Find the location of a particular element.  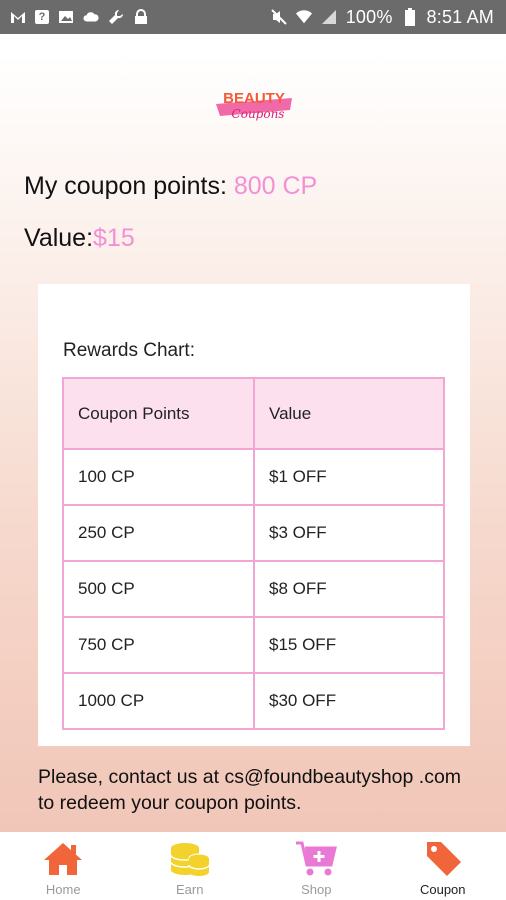

nav-item-shop: Shop is located at coordinates (316, 866).